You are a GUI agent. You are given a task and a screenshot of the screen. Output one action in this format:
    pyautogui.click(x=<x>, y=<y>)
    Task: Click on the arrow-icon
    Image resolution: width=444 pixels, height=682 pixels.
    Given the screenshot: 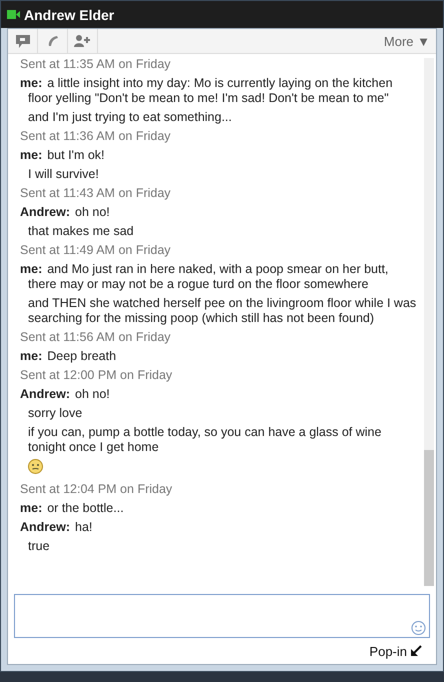 What is the action you would take?
    pyautogui.click(x=416, y=651)
    